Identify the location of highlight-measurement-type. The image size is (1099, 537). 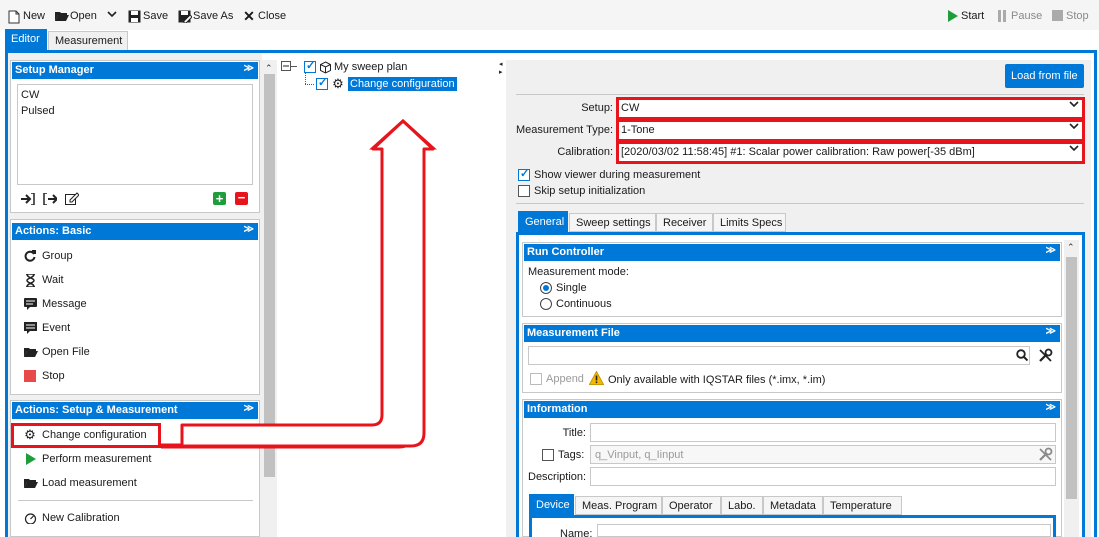
(850, 130).